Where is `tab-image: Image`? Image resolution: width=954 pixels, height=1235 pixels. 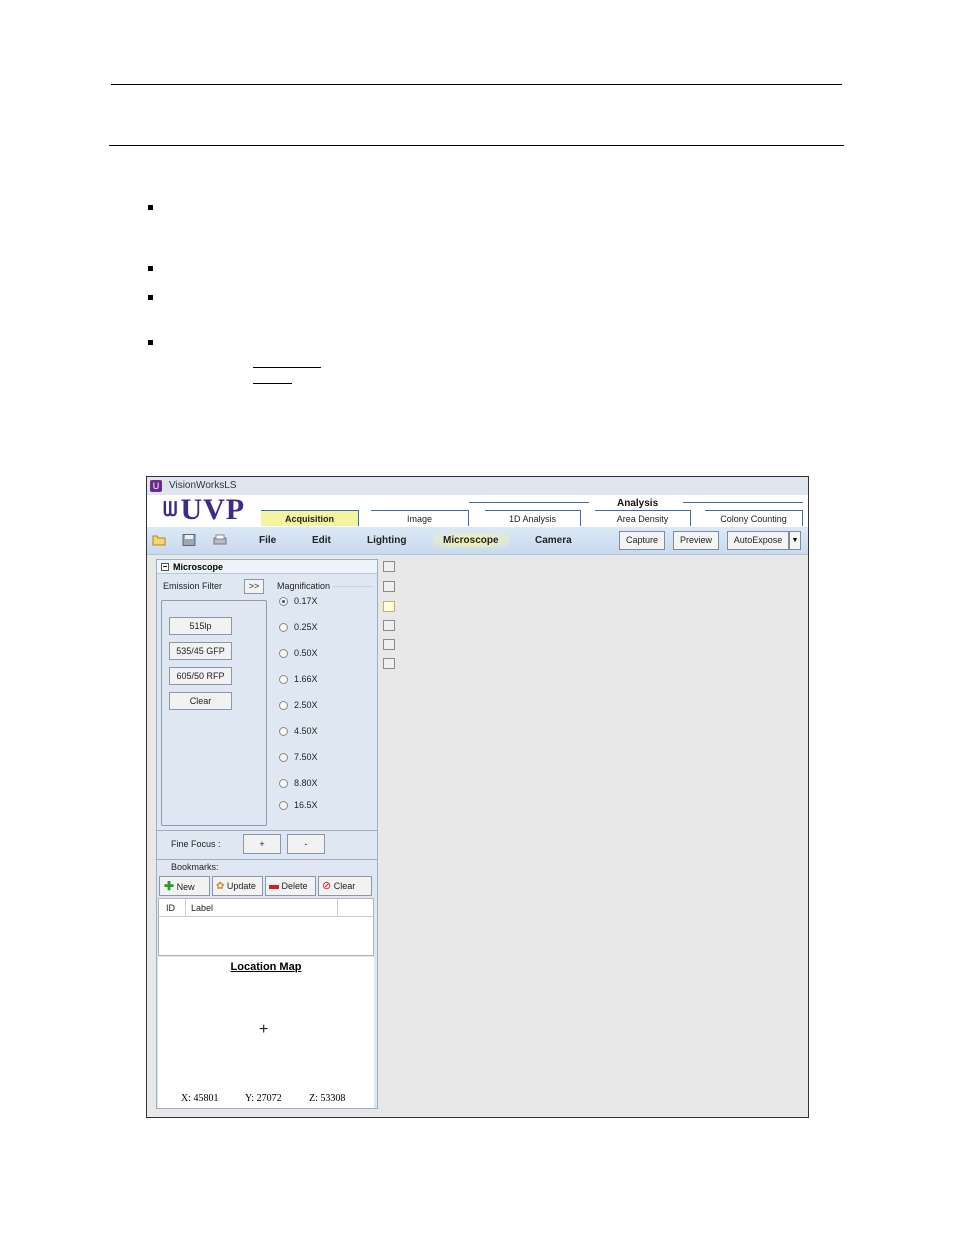 tab-image: Image is located at coordinates (420, 518).